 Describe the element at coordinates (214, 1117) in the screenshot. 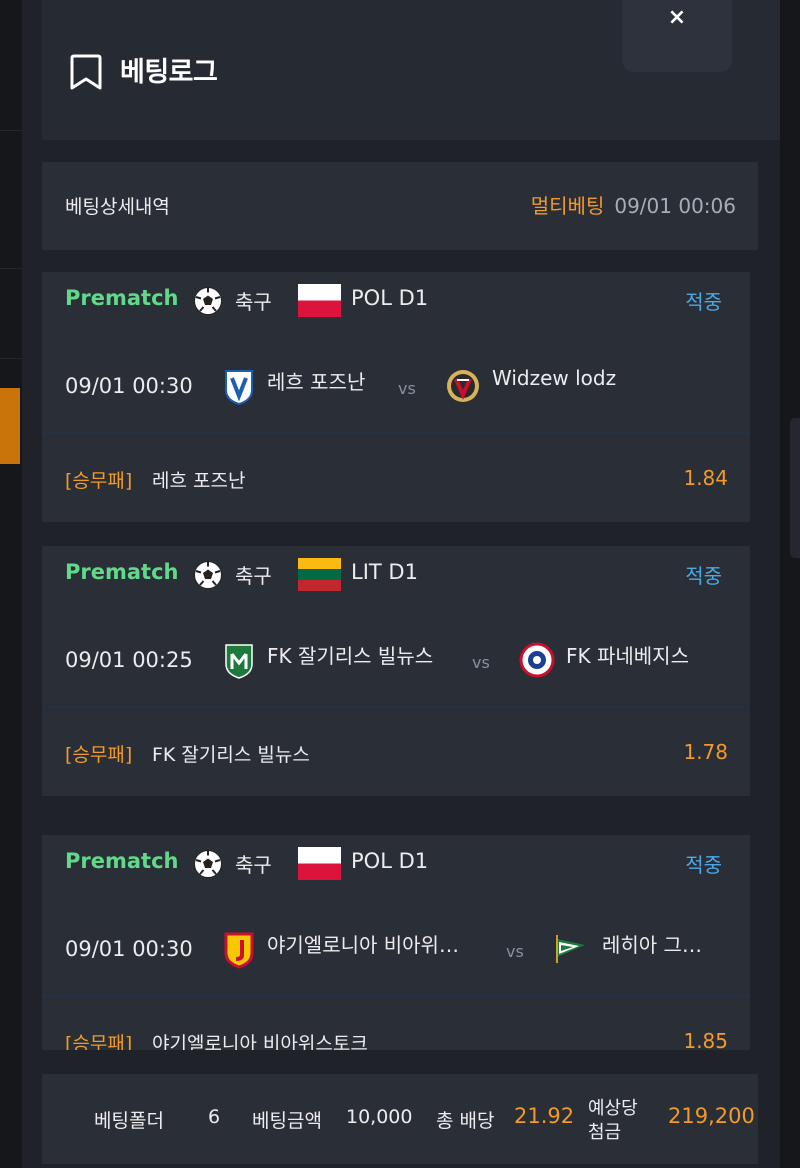

I see `folder-count: 6` at that location.